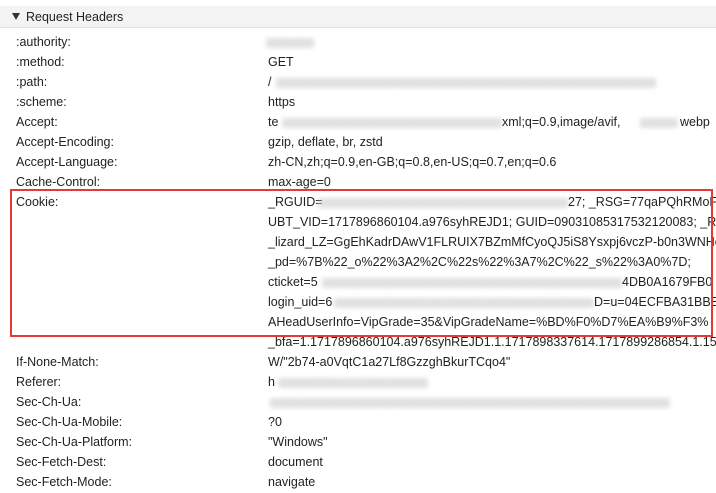  What do you see at coordinates (273, 122) in the screenshot?
I see `header-value: te` at bounding box center [273, 122].